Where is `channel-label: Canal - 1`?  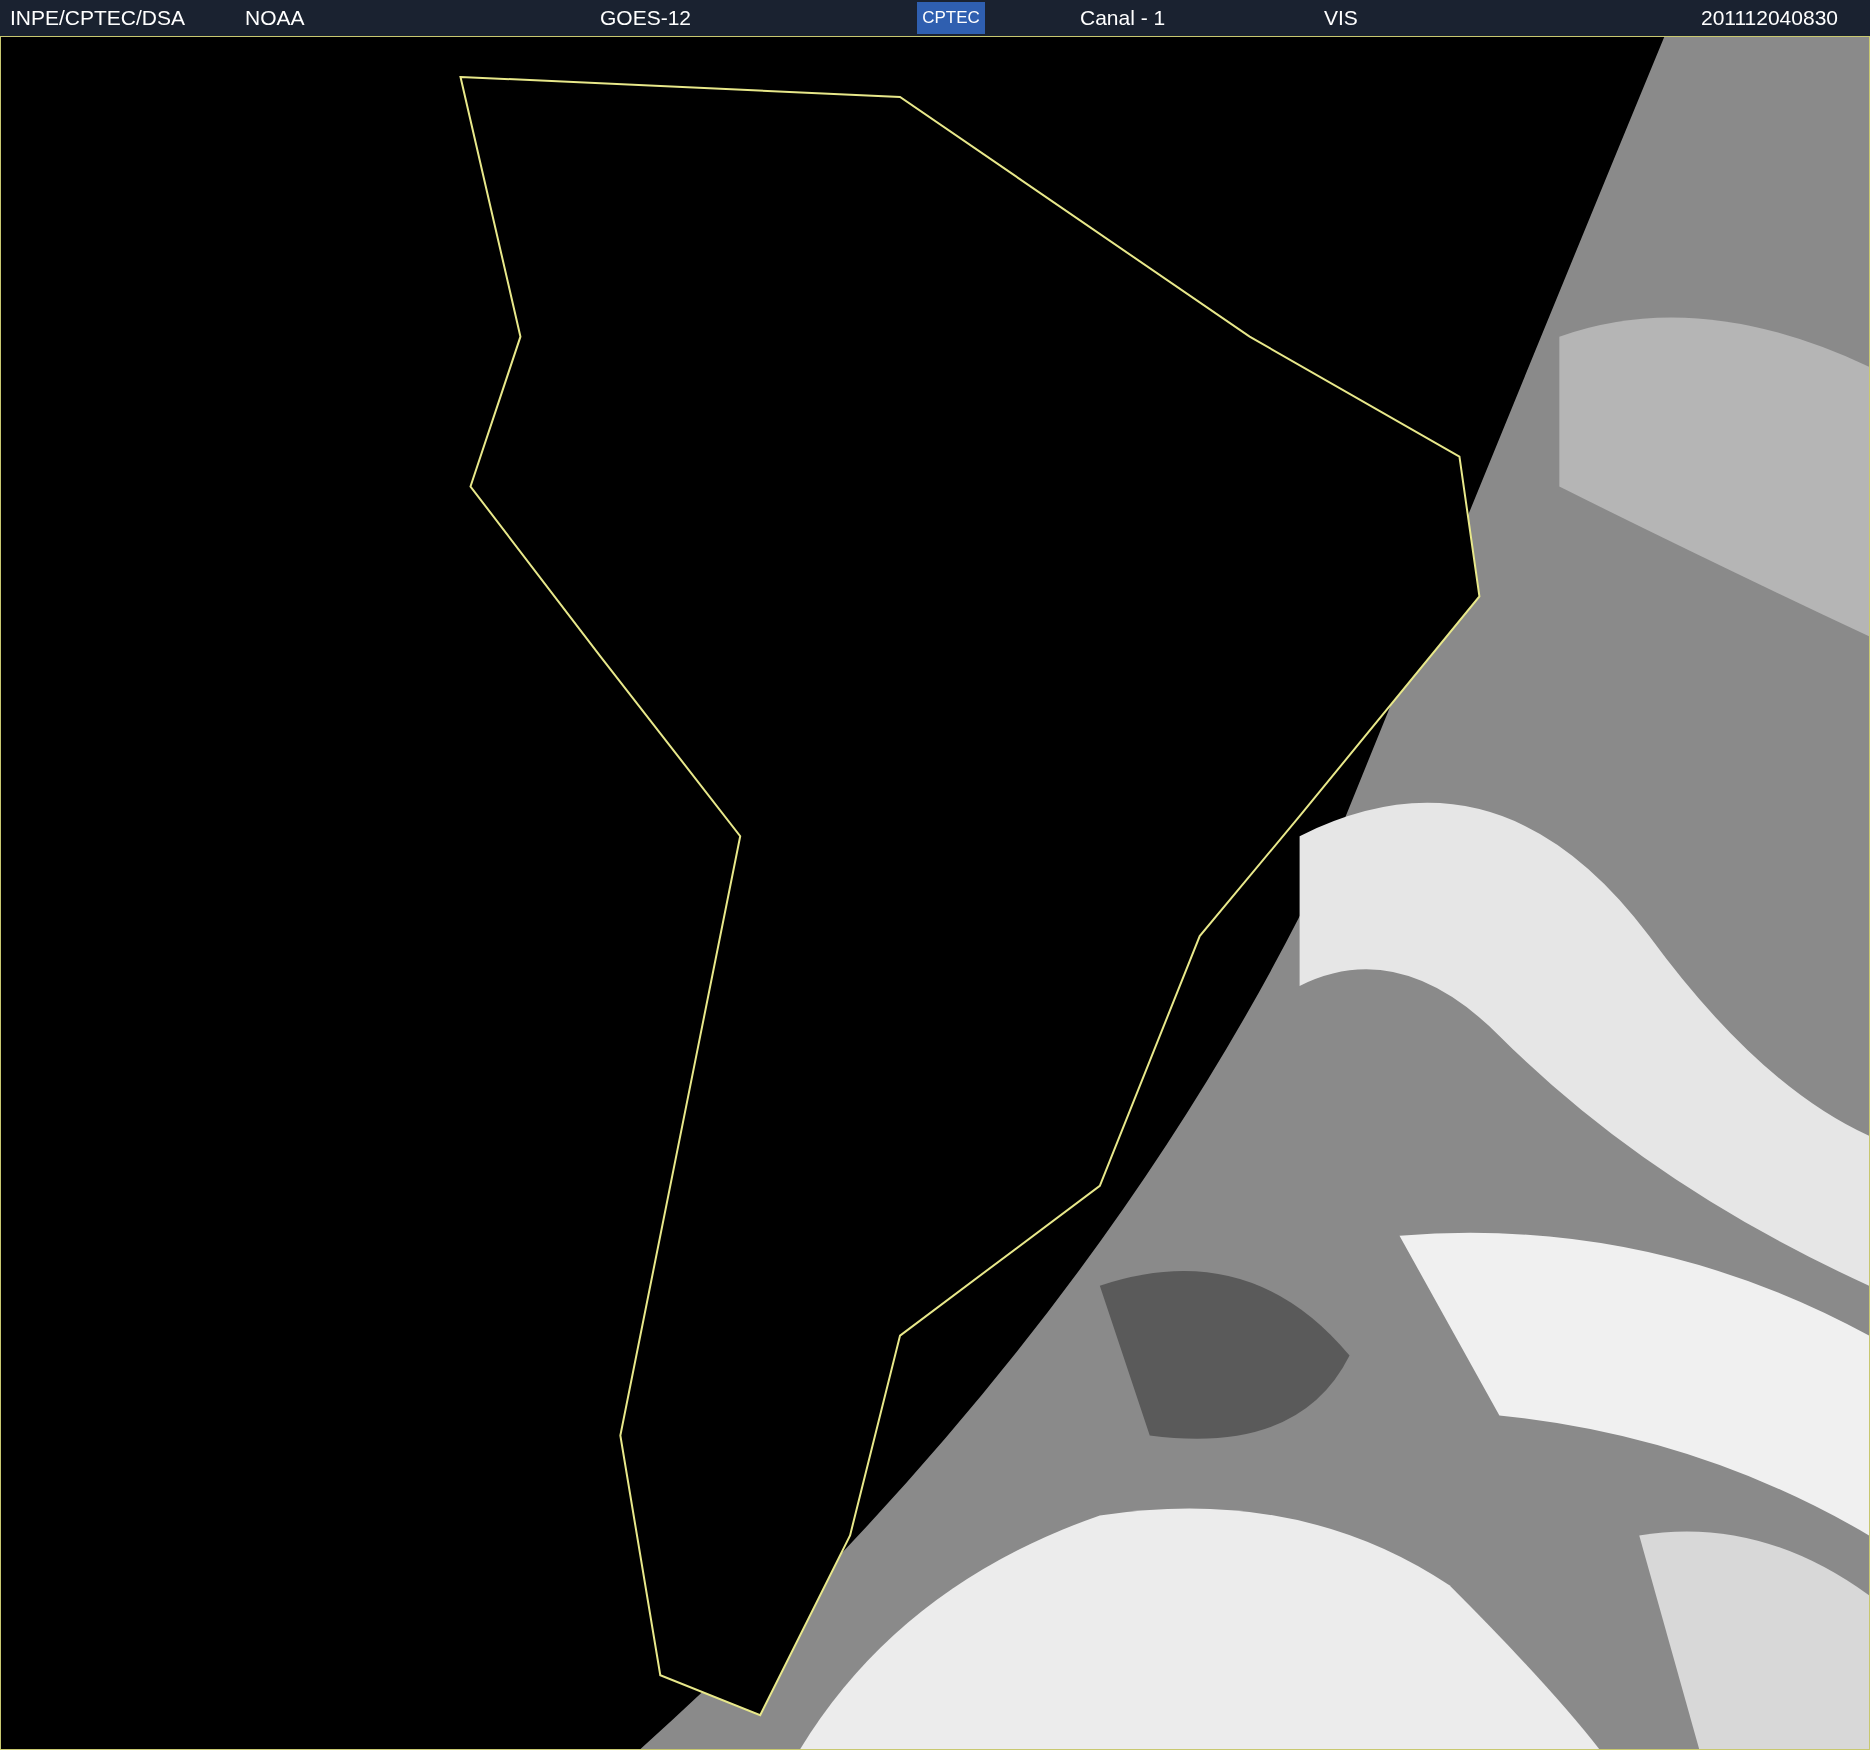 channel-label: Canal - 1 is located at coordinates (1123, 18).